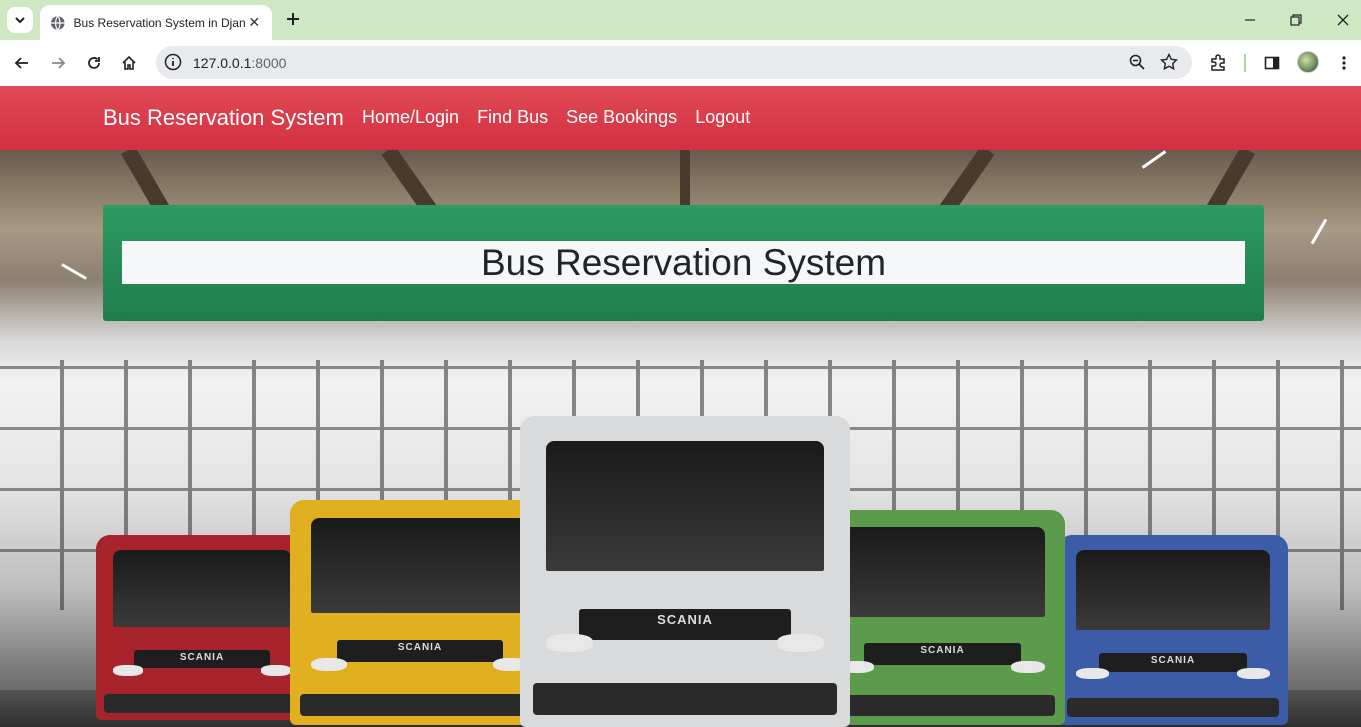 The width and height of the screenshot is (1361, 727). I want to click on minimize-button, so click(1250, 20).